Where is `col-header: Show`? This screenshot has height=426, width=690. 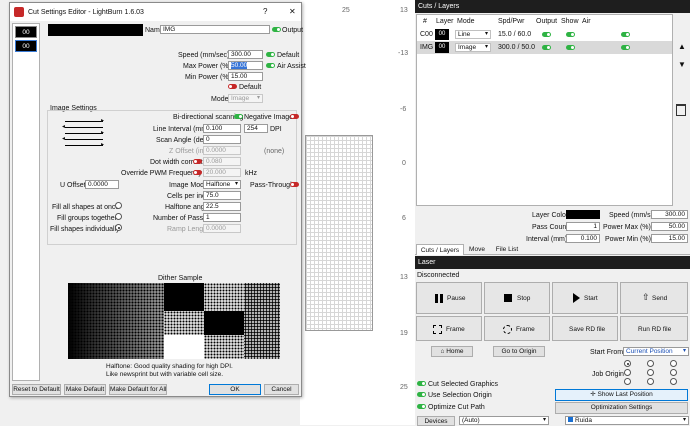 col-header: Show is located at coordinates (570, 21).